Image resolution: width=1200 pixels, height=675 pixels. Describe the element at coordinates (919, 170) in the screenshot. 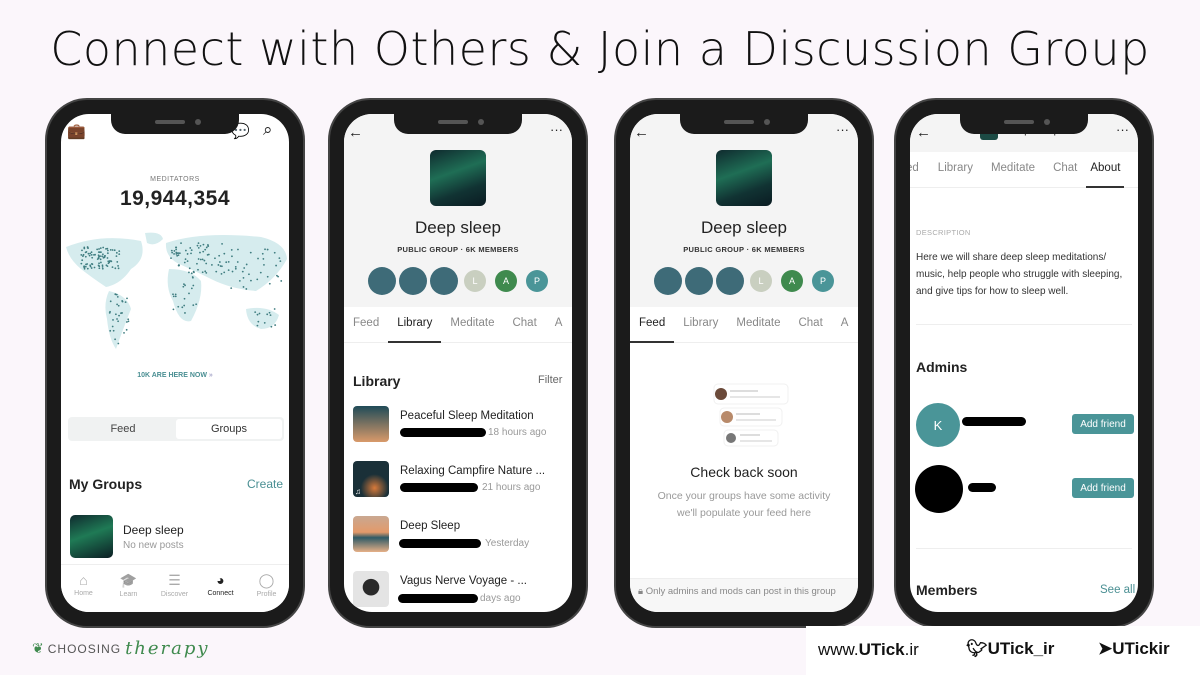

I see `tab-feed: ed` at that location.